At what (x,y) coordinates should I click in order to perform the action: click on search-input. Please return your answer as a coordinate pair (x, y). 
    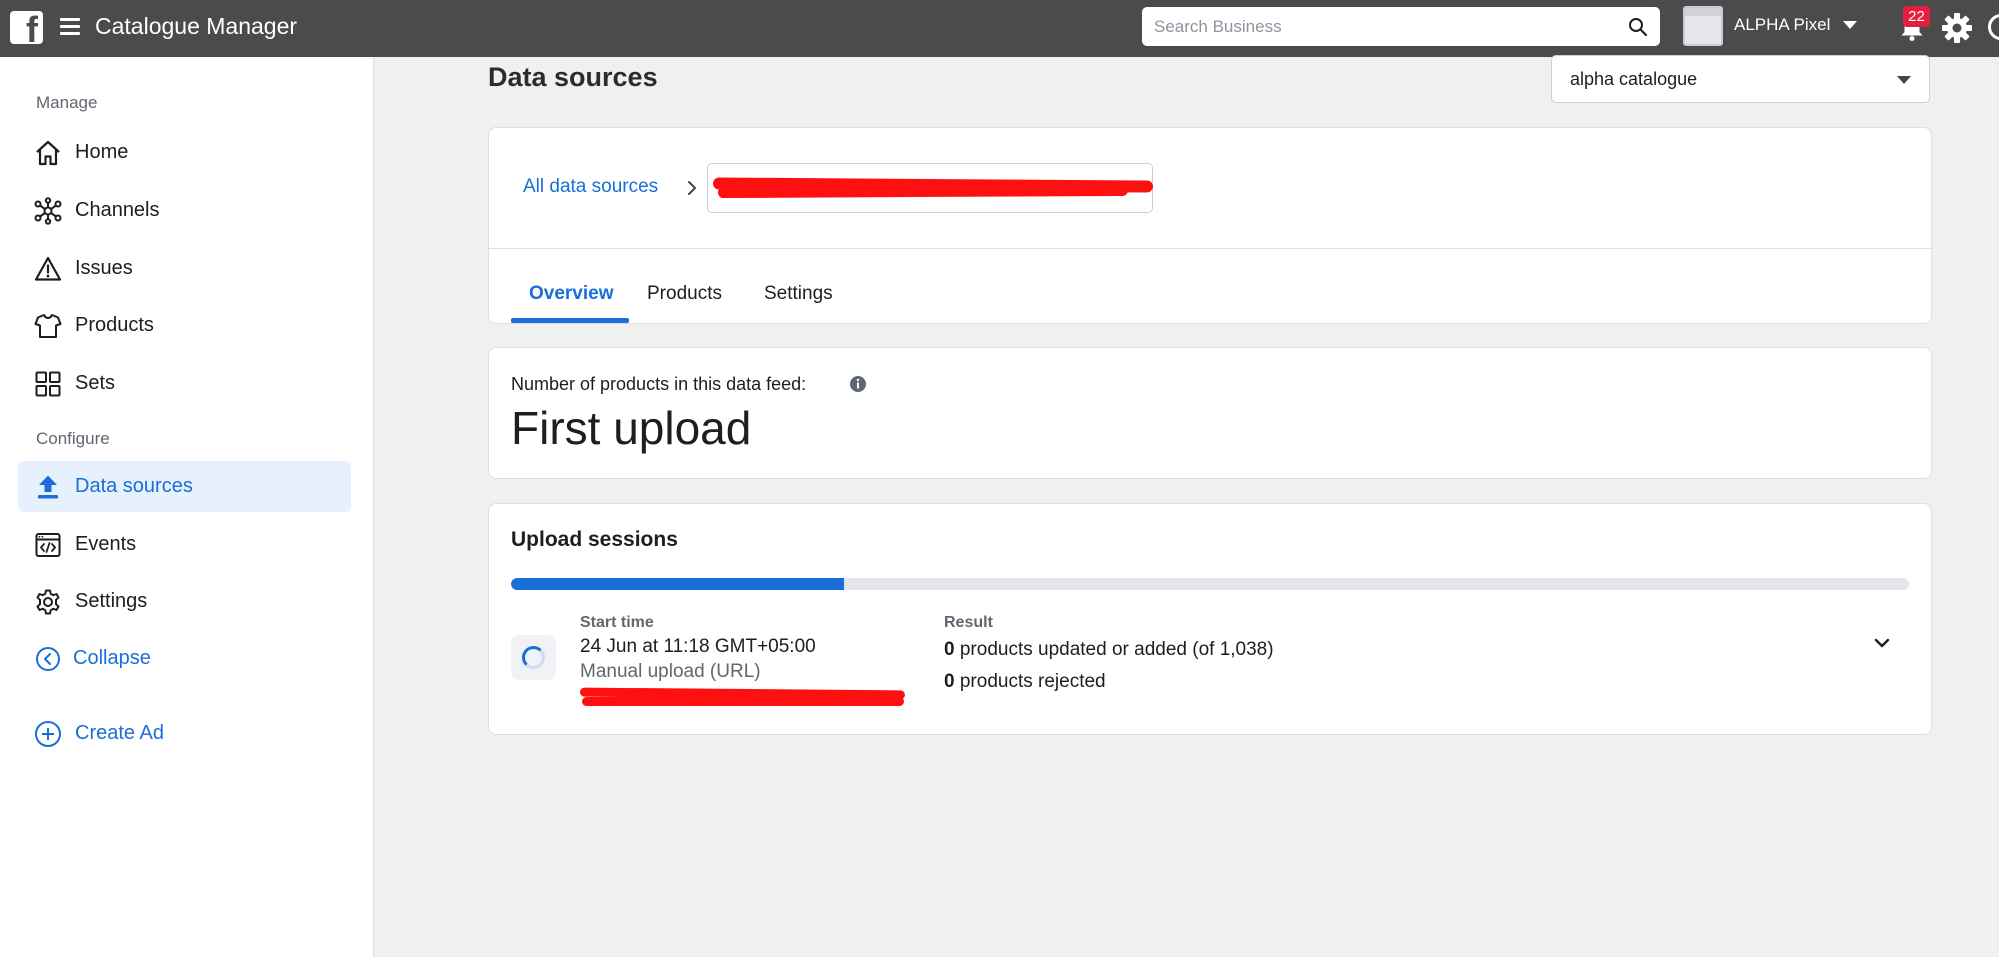
    Looking at the image, I should click on (1384, 26).